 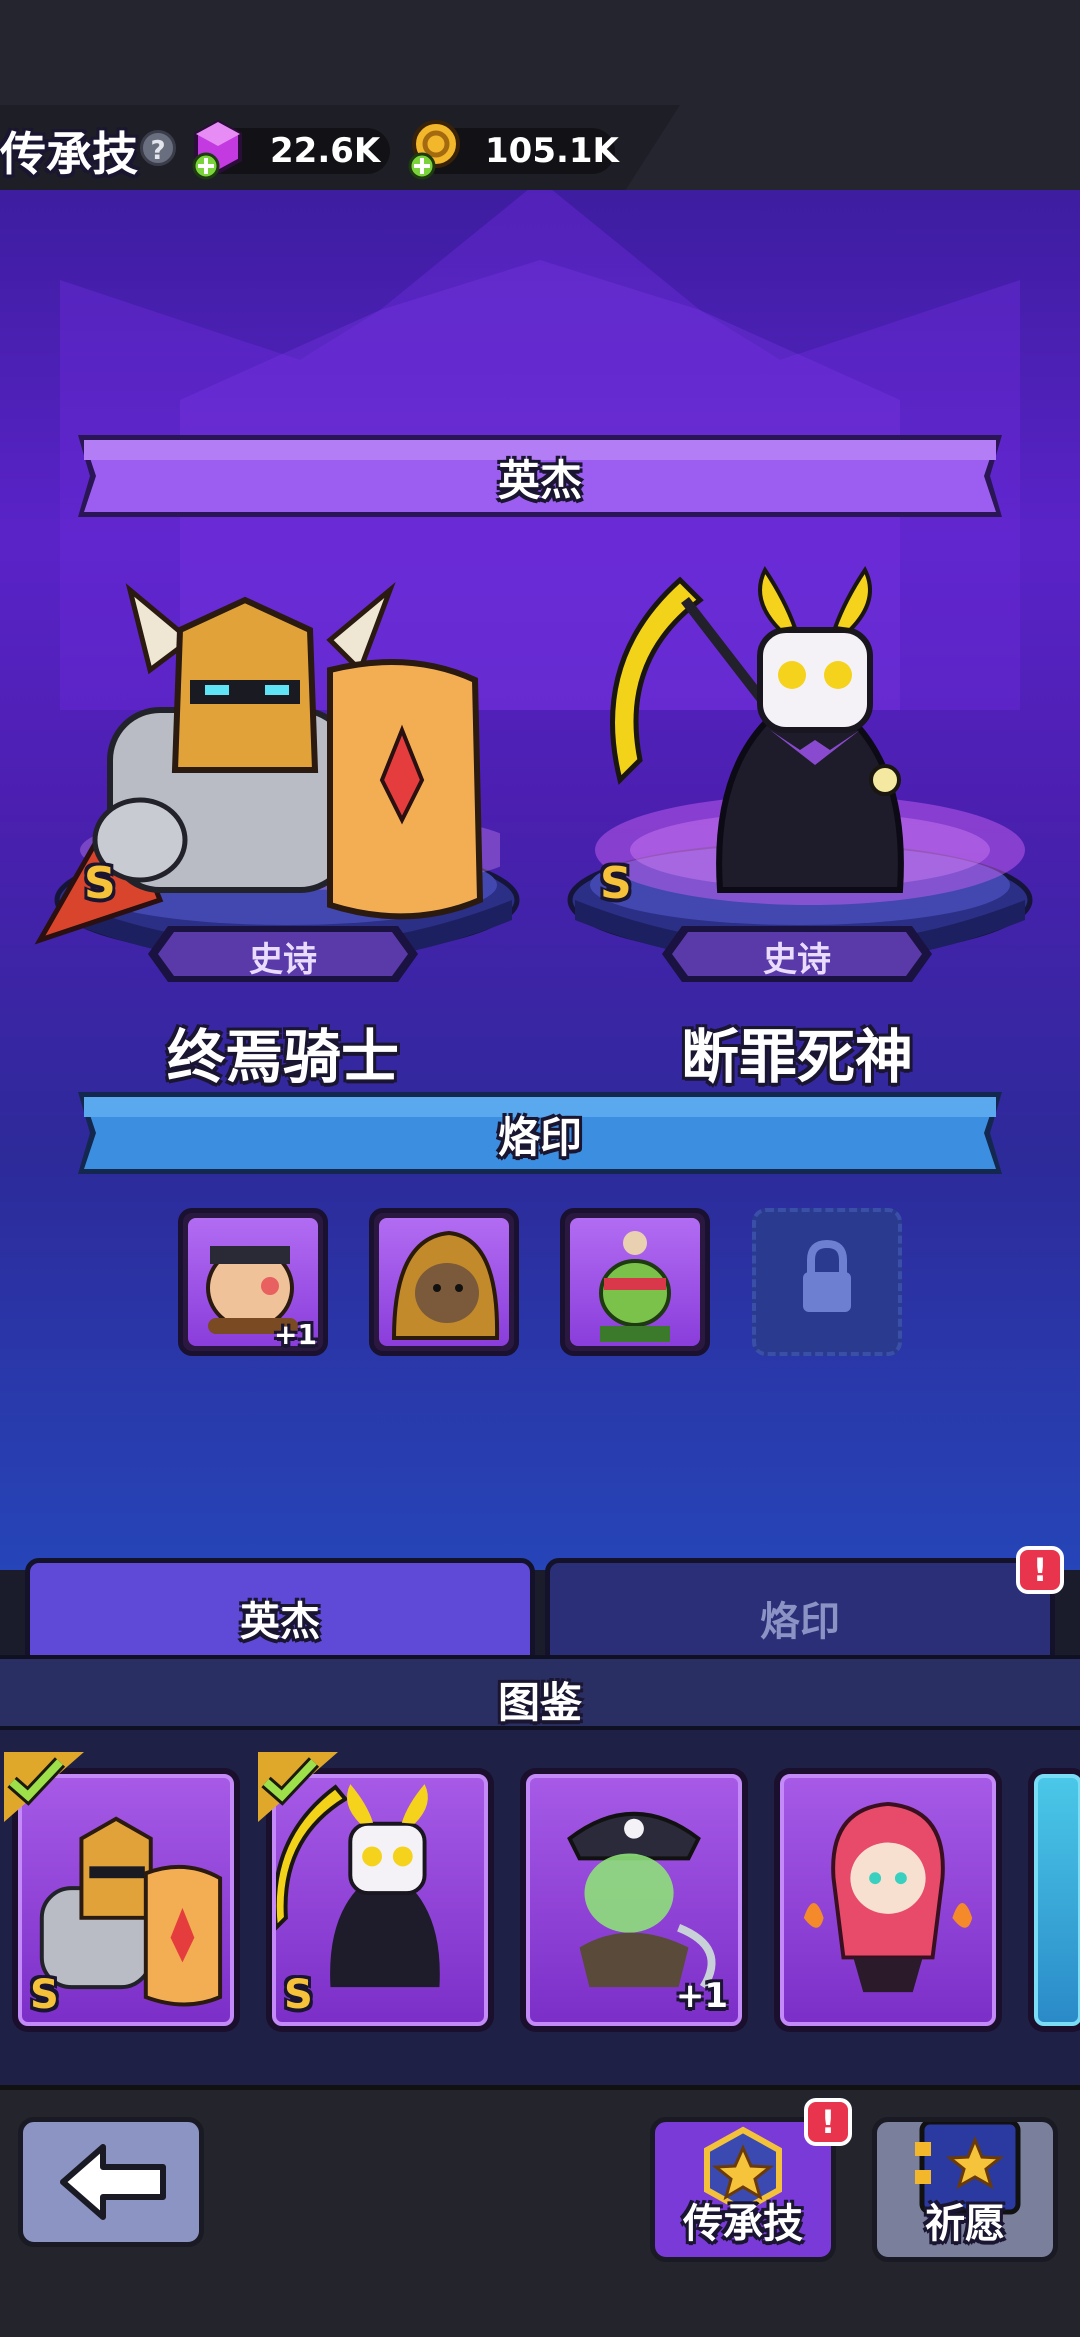 What do you see at coordinates (796, 1057) in the screenshot?
I see `hero-name-right: 断罪死神` at bounding box center [796, 1057].